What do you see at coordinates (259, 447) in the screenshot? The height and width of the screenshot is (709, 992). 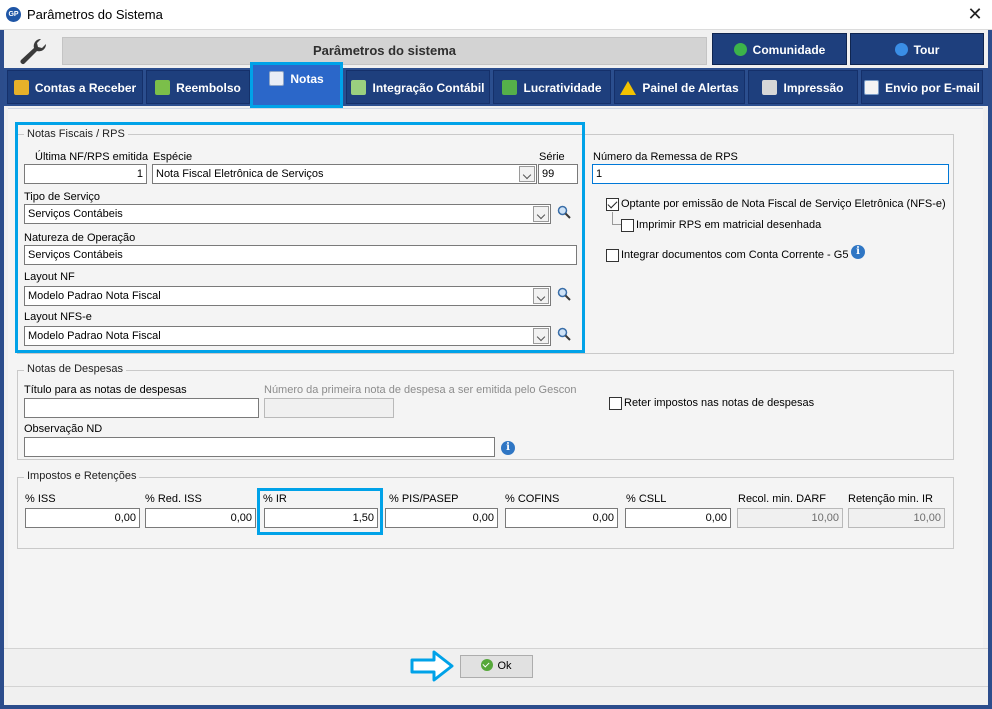 I see `observacao-input` at bounding box center [259, 447].